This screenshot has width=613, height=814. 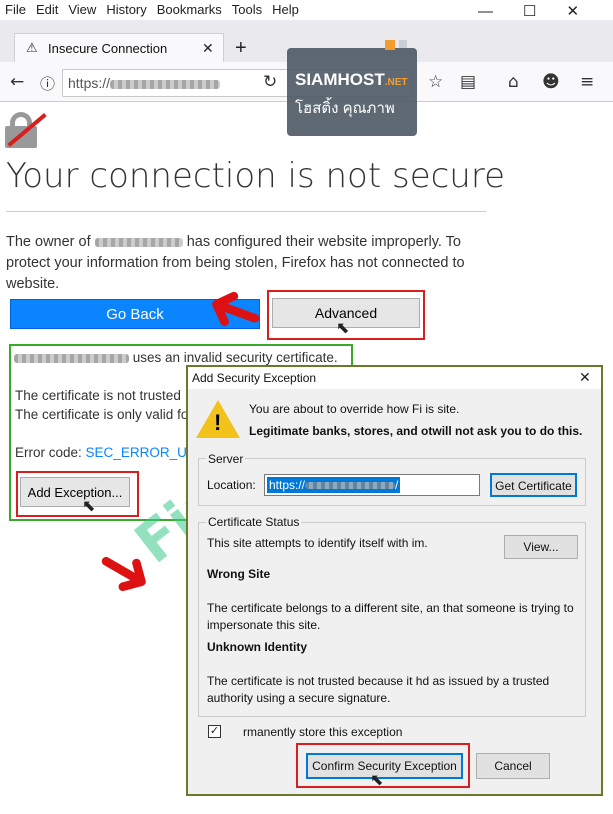 What do you see at coordinates (214, 731) in the screenshot?
I see `permanent-store-checkbox: ✓` at bounding box center [214, 731].